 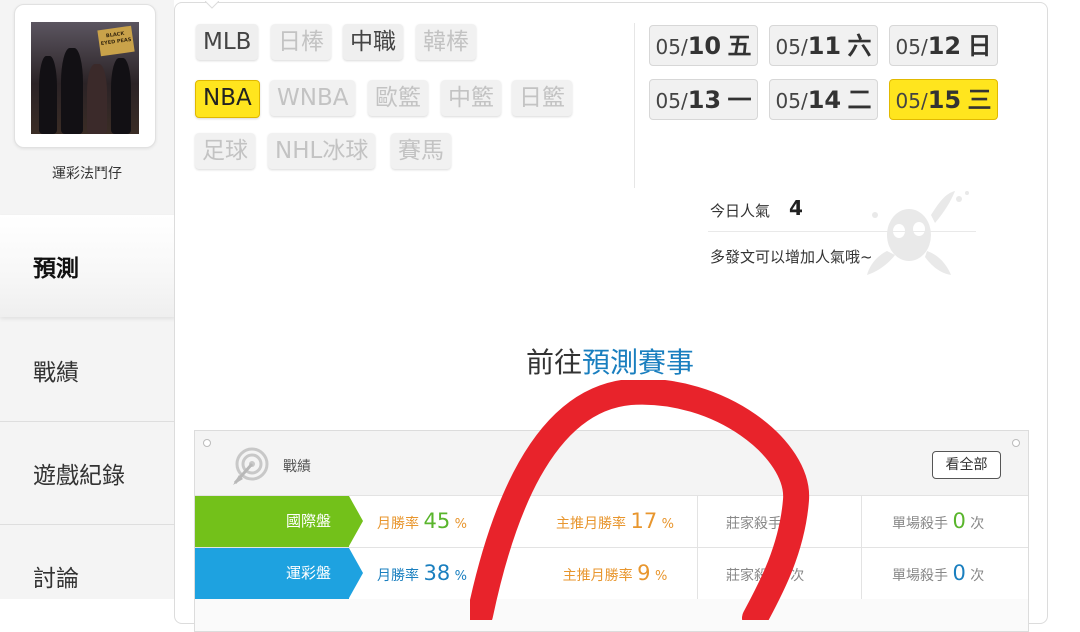 What do you see at coordinates (56, 373) in the screenshot?
I see `nav-item-label: 戰績` at bounding box center [56, 373].